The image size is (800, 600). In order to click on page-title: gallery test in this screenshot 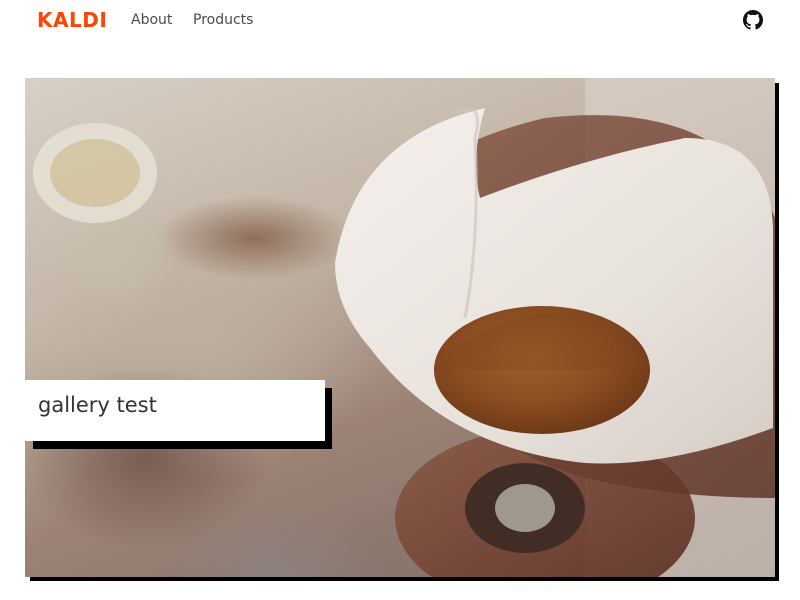, I will do `click(97, 405)`.